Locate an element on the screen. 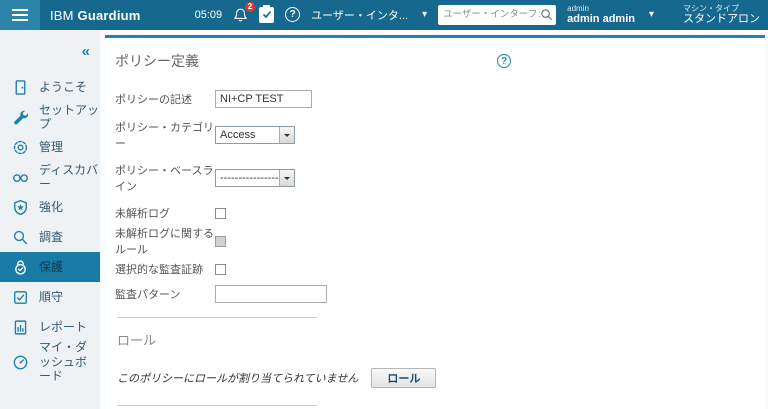  unparsed-log-rule-label: 未解析ログに関するルール is located at coordinates (164, 242).